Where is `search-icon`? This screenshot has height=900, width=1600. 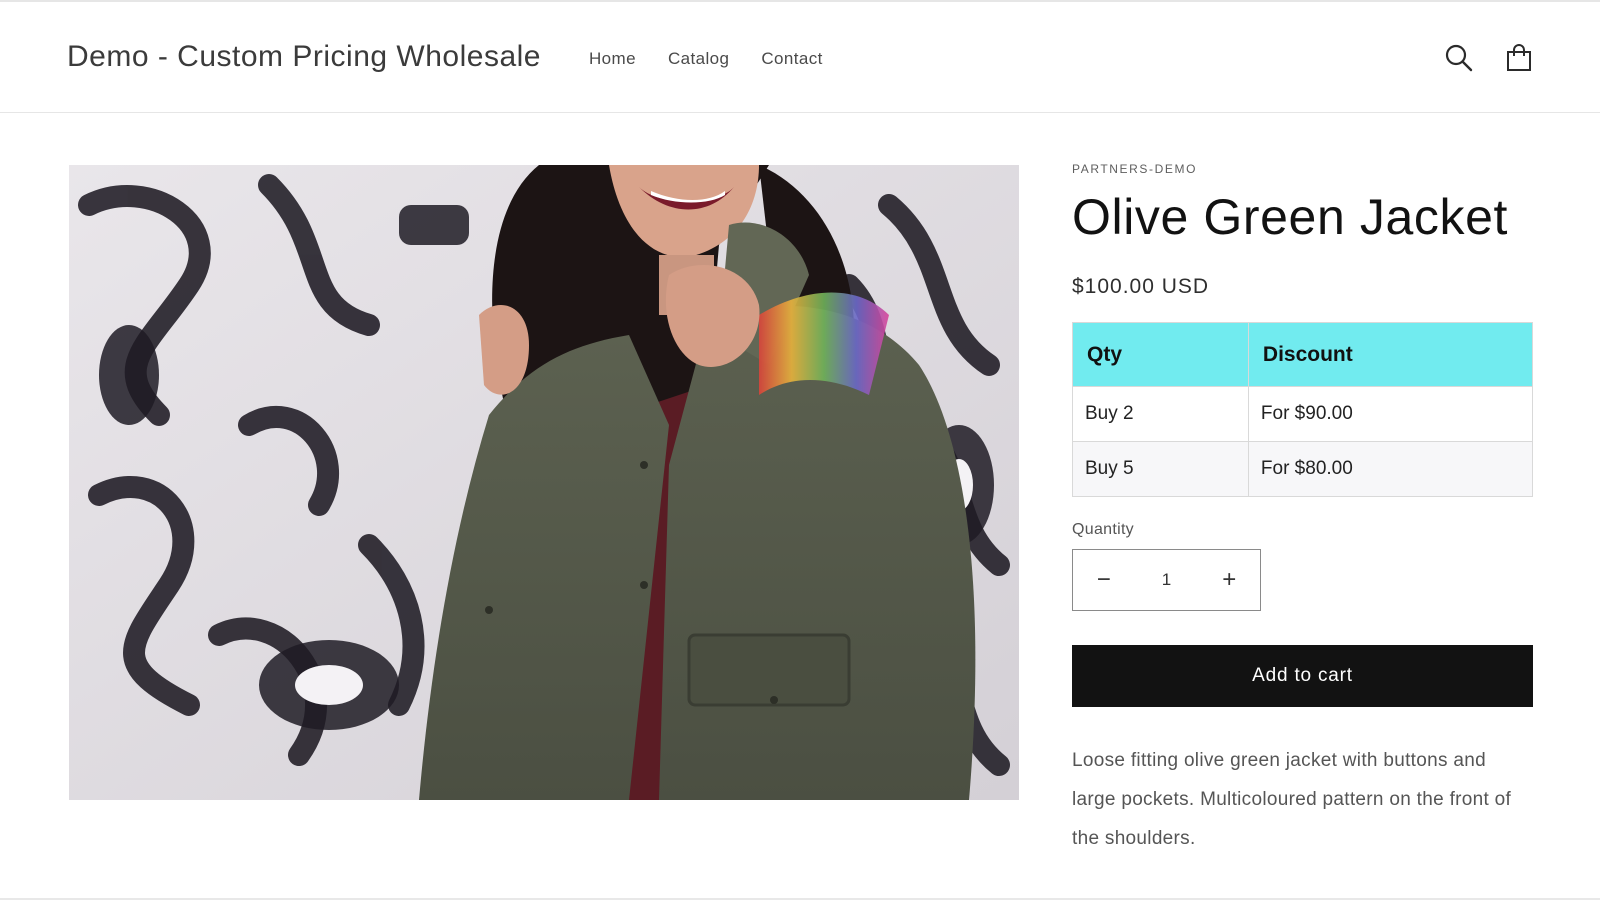 search-icon is located at coordinates (1459, 58).